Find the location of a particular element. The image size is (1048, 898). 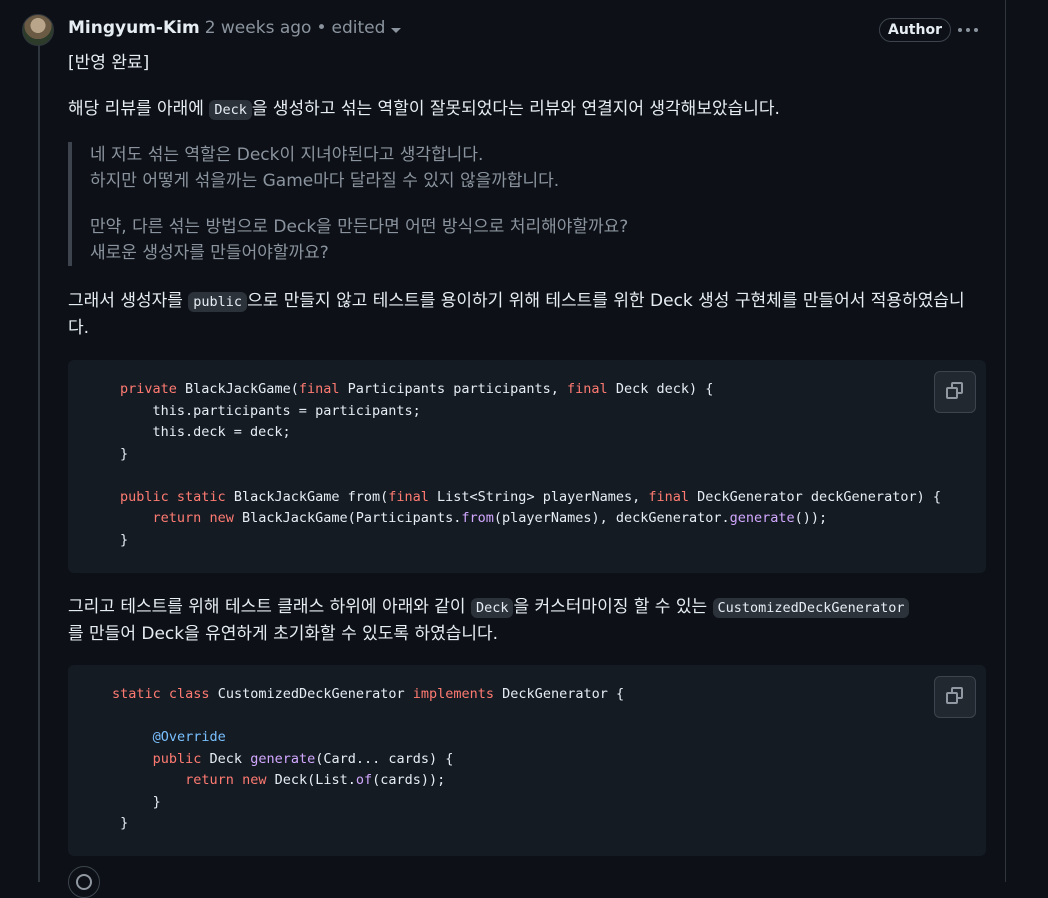

inline-code-deck: Deck is located at coordinates (230, 110).